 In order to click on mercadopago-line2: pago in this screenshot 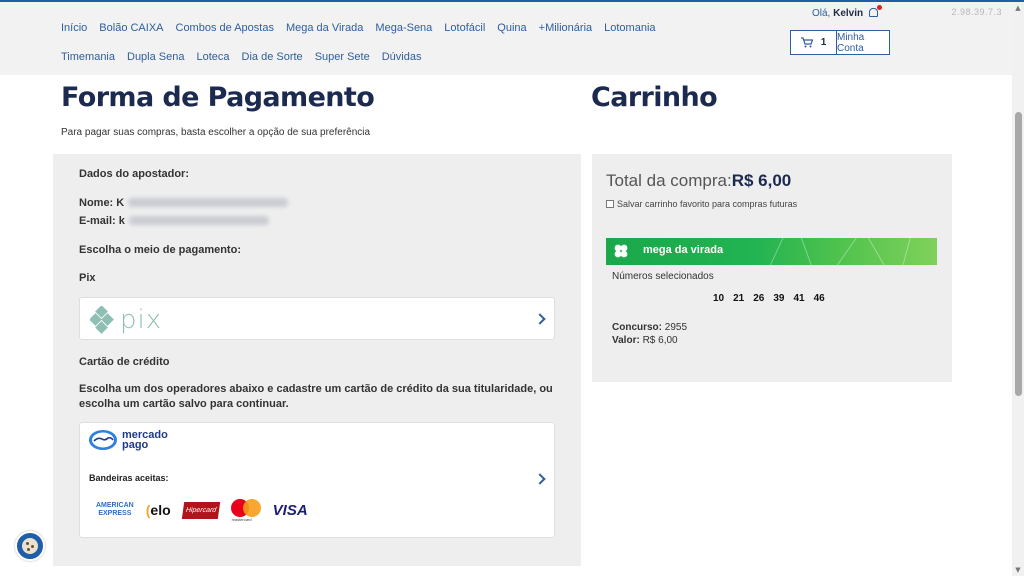, I will do `click(135, 445)`.